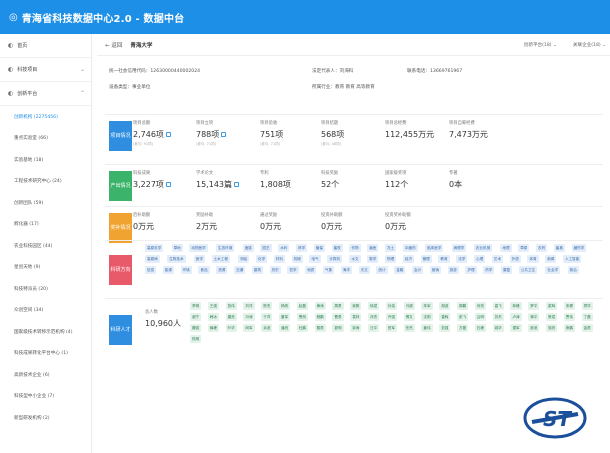 This screenshot has height=453, width=610. Describe the element at coordinates (45, 289) in the screenshot. I see `sidebar-subitem: 科技特派员 (20)` at that location.